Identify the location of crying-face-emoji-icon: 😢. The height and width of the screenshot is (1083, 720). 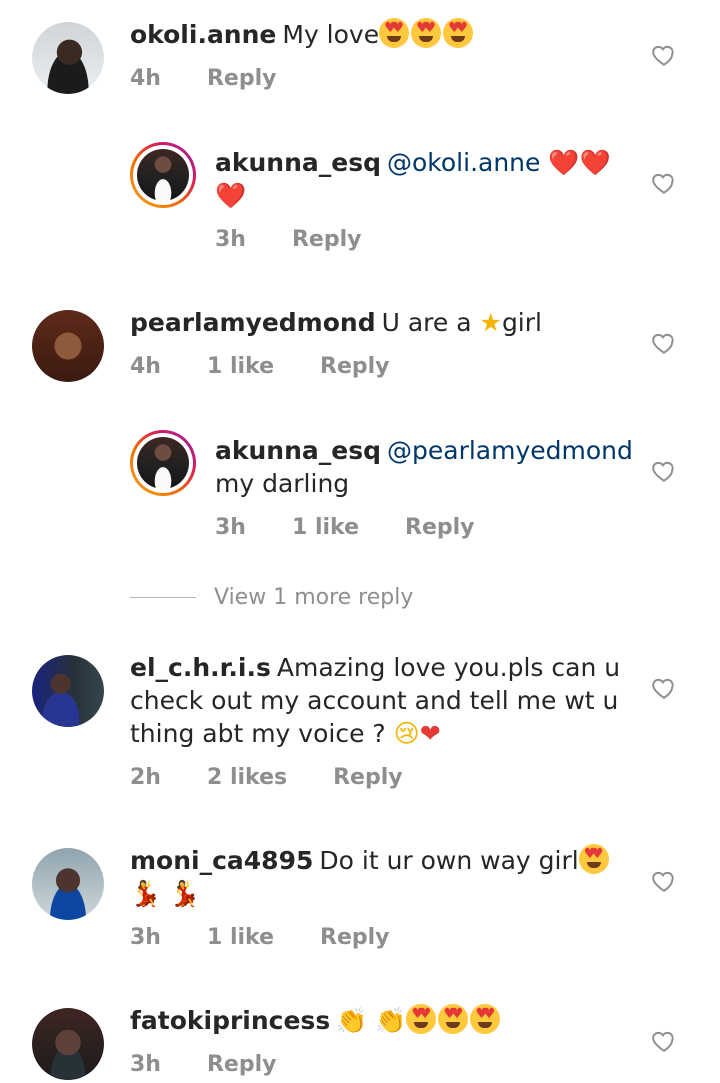
(406, 733).